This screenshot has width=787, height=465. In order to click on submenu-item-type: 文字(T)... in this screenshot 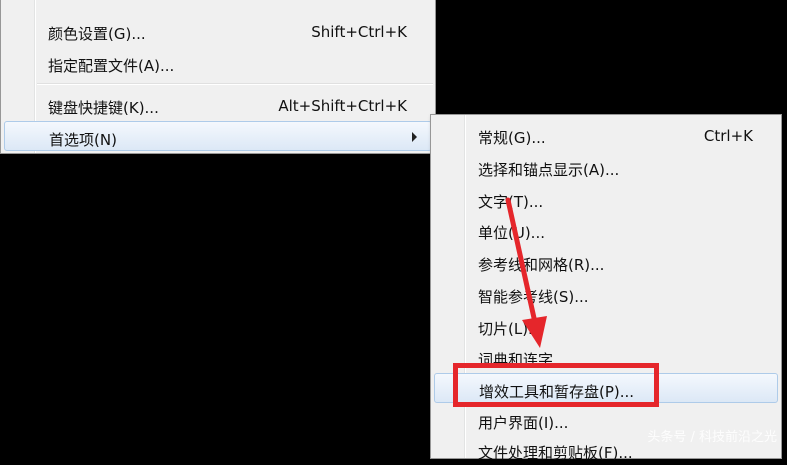, I will do `click(606, 199)`.